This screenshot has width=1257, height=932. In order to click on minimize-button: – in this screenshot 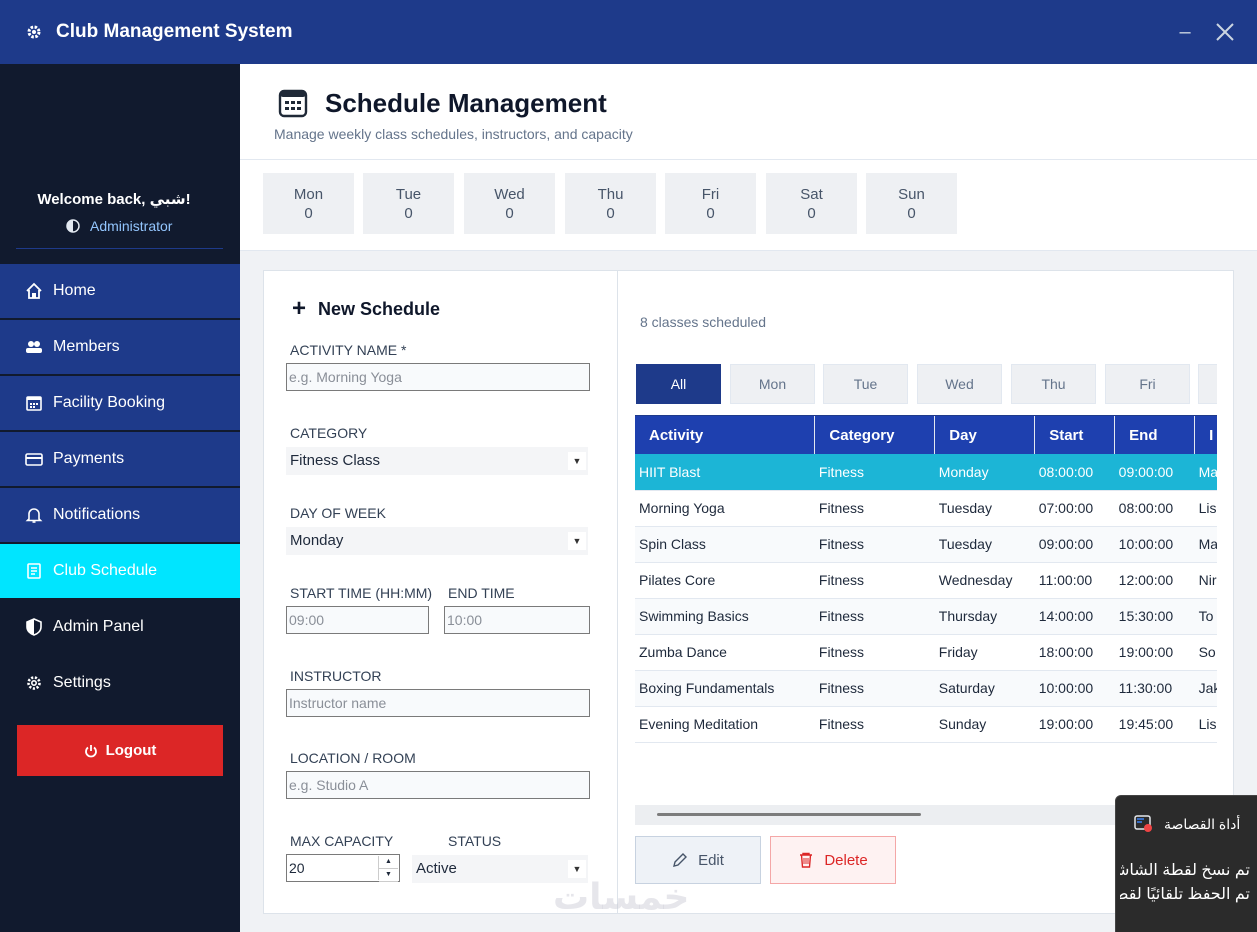, I will do `click(1185, 32)`.